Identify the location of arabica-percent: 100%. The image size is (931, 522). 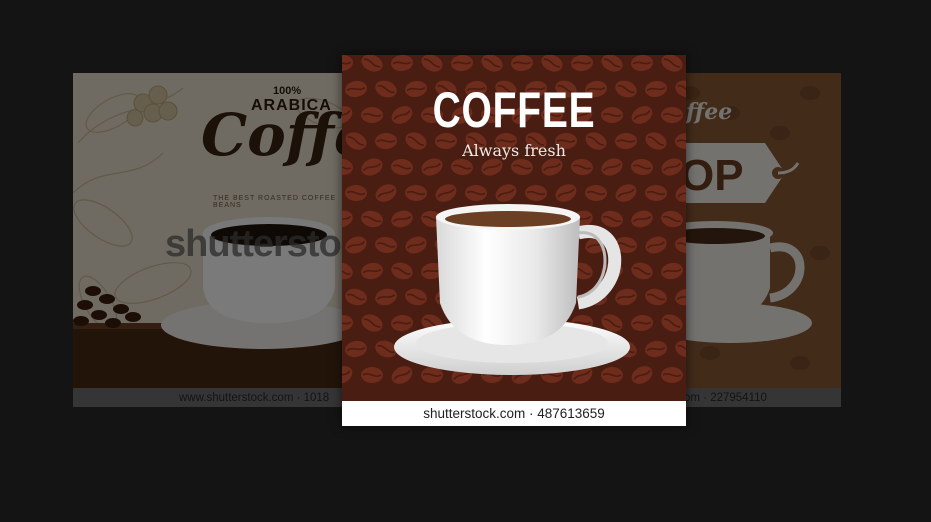
(287, 91).